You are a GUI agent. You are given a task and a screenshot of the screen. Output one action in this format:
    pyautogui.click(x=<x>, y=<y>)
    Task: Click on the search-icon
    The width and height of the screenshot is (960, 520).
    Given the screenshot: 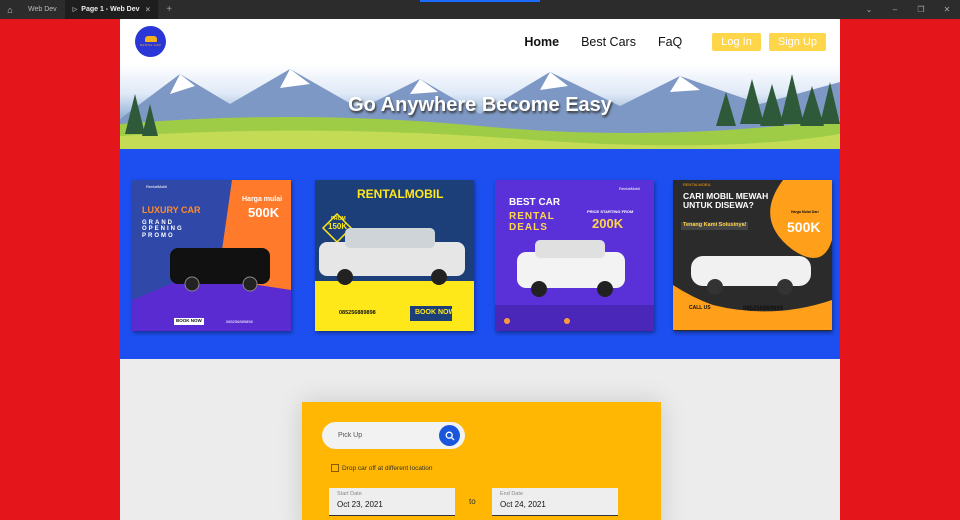 What is the action you would take?
    pyautogui.click(x=449, y=435)
    